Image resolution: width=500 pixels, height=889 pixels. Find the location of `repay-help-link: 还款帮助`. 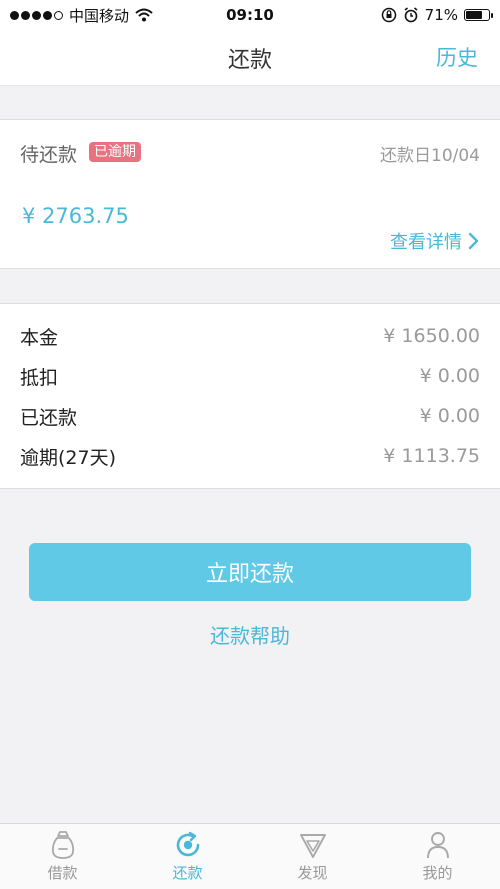

repay-help-link: 还款帮助 is located at coordinates (250, 634).